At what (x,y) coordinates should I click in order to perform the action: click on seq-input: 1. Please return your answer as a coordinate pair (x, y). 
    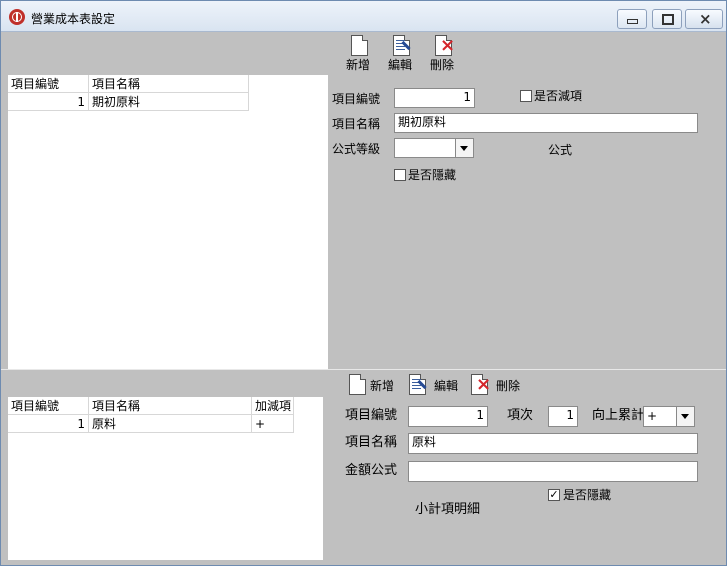
    Looking at the image, I should click on (563, 416).